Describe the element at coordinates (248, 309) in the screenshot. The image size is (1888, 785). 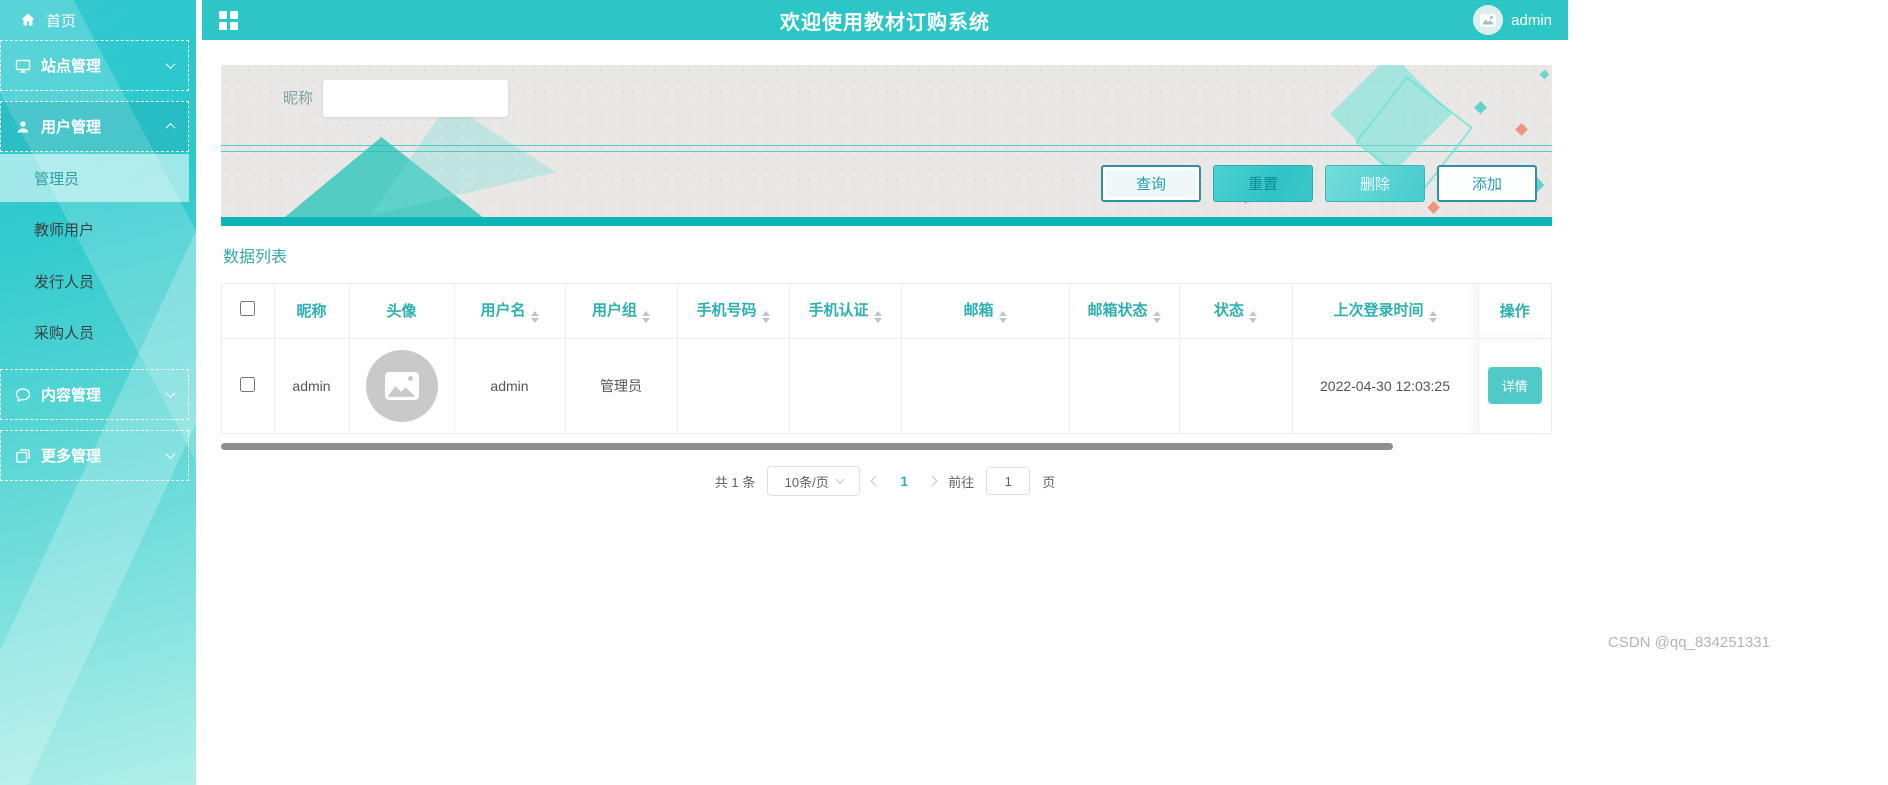
I see `select-all-checkbox` at that location.